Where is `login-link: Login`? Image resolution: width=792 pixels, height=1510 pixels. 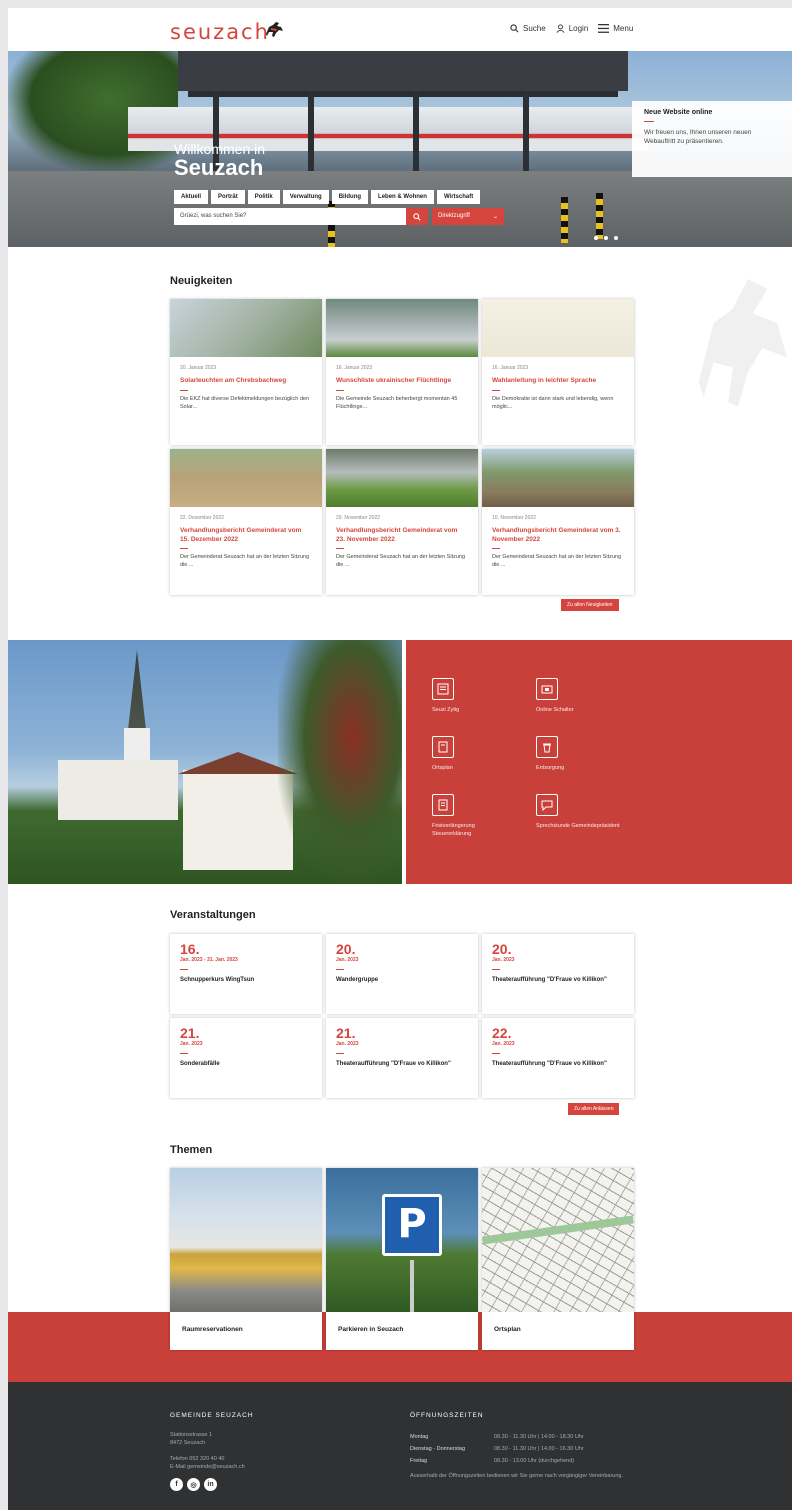 login-link: Login is located at coordinates (572, 28).